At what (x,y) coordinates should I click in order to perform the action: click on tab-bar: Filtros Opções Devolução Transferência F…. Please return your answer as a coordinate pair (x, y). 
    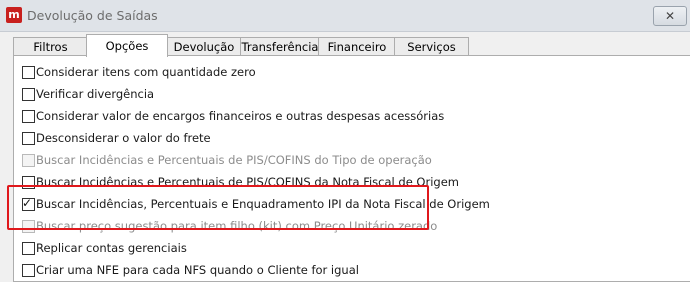
    Looking at the image, I should click on (351, 45).